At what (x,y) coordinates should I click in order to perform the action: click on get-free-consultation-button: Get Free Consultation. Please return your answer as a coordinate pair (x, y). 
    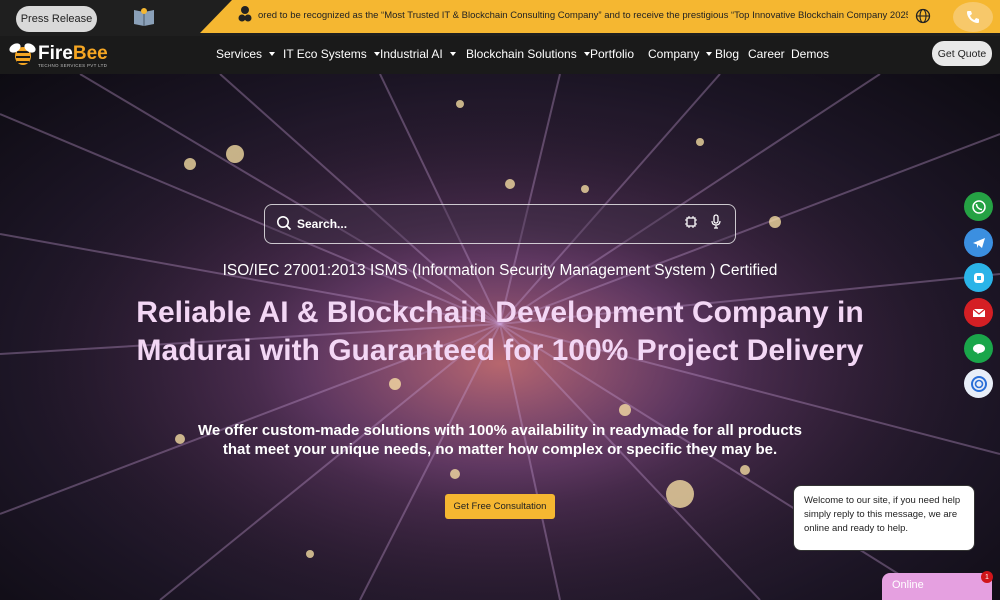
    Looking at the image, I should click on (500, 506).